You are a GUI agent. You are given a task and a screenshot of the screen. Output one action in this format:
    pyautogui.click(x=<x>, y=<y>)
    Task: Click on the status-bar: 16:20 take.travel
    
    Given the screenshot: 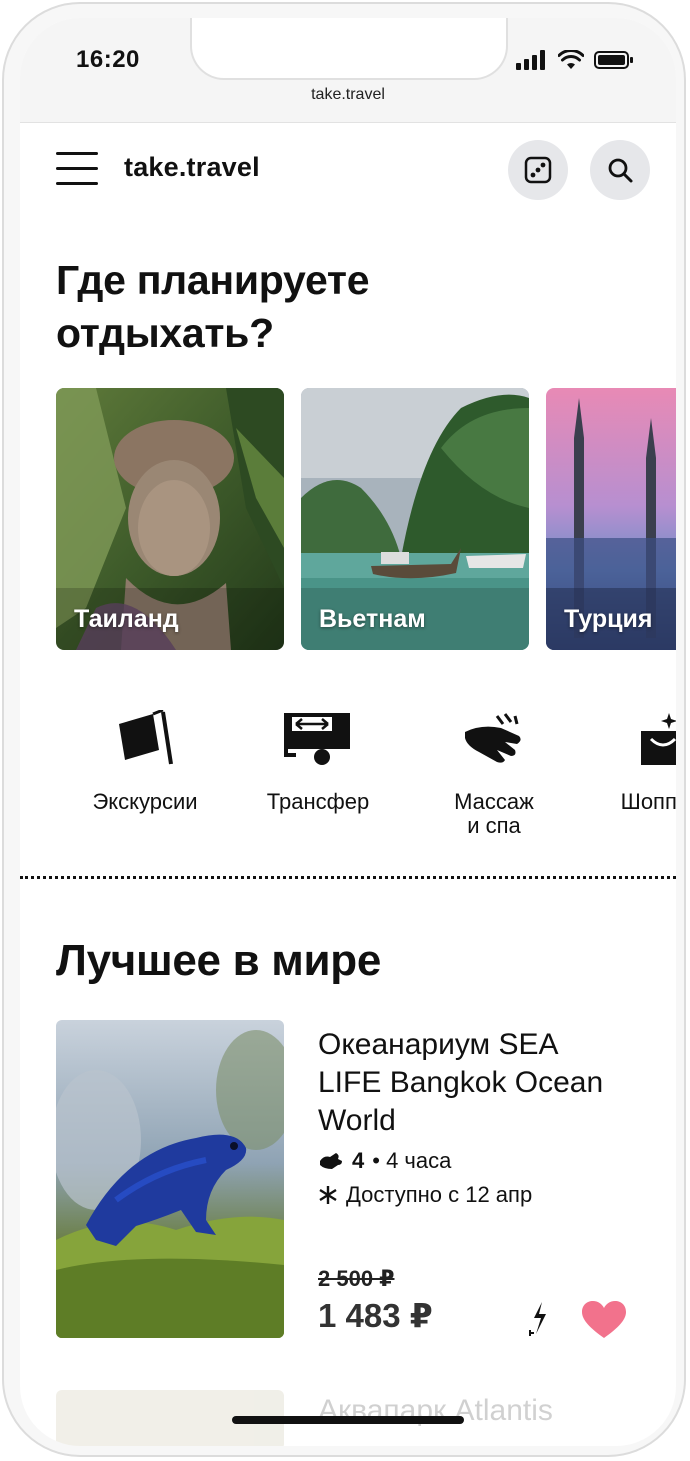 What is the action you would take?
    pyautogui.click(x=348, y=70)
    